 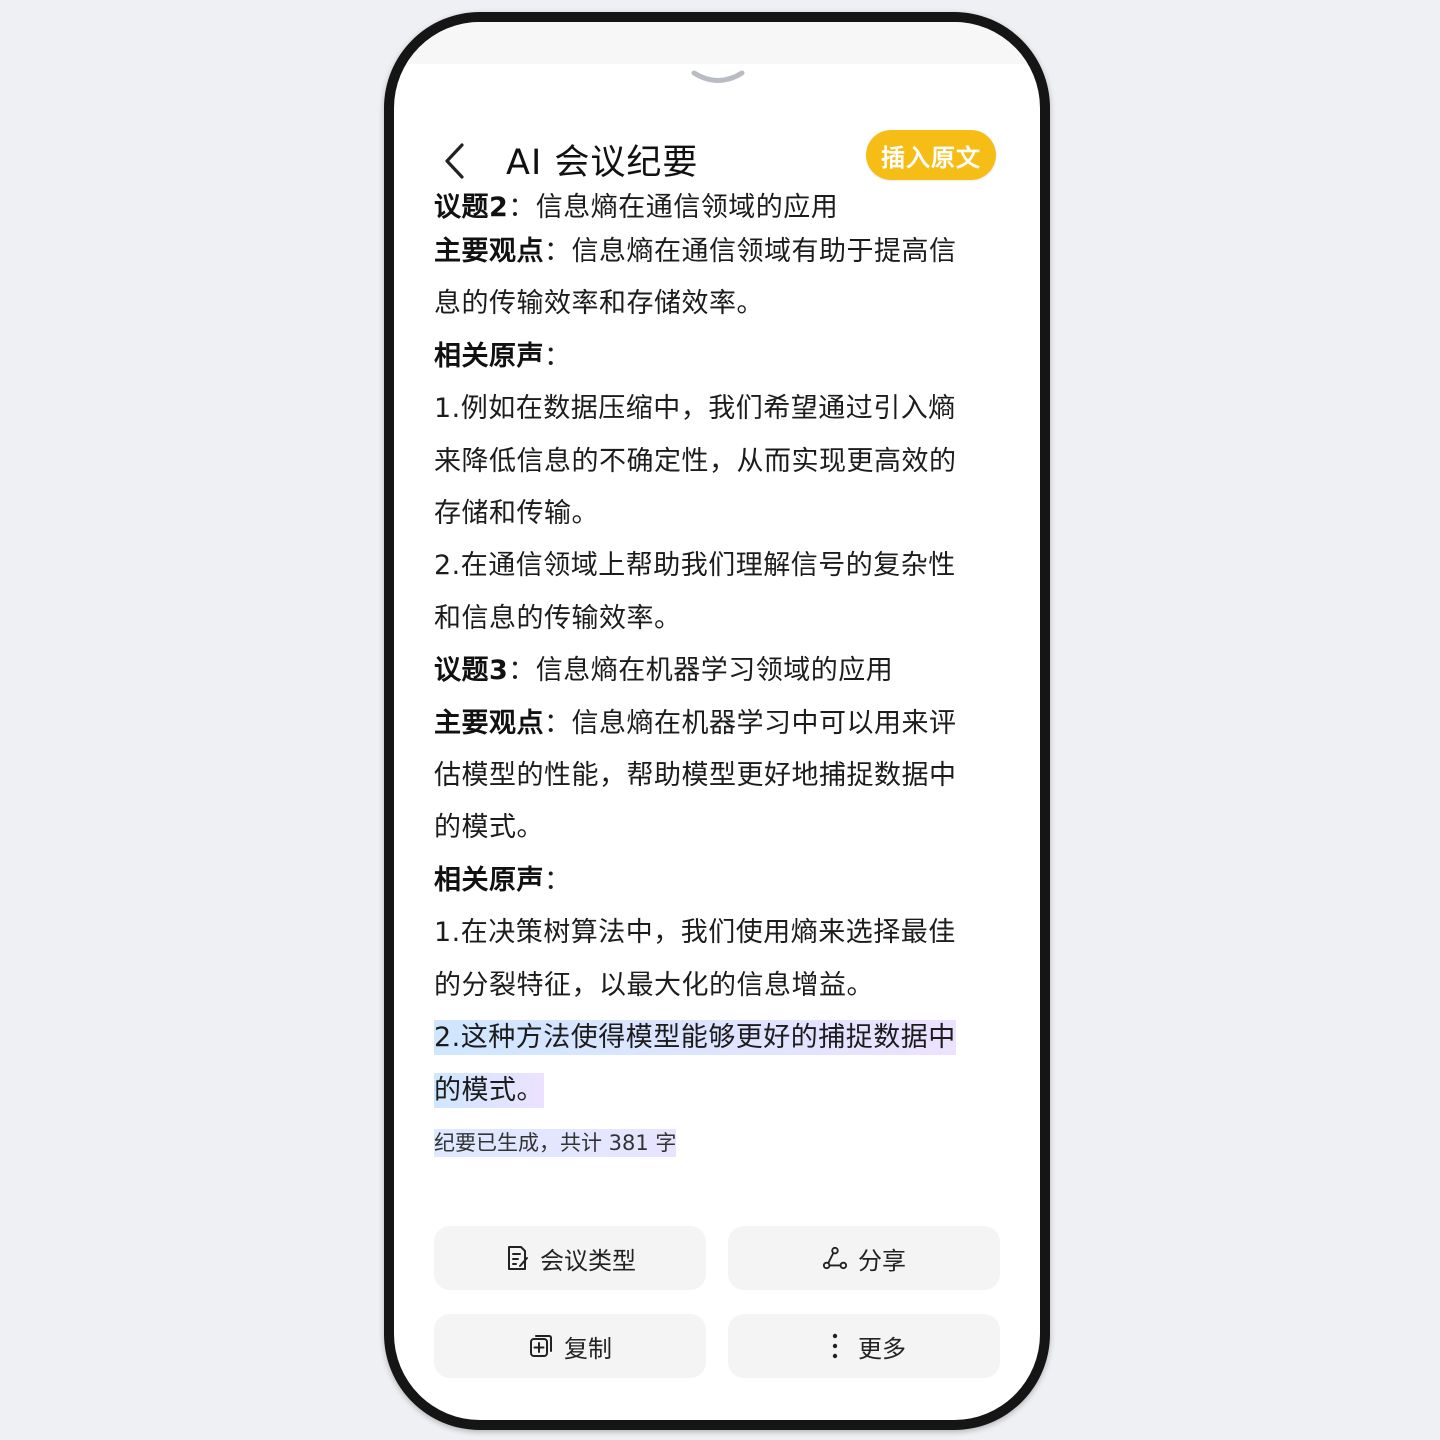 I want to click on summary-line-text: 1.例如在数据压缩中，我们希望通过引入熵, so click(x=695, y=409).